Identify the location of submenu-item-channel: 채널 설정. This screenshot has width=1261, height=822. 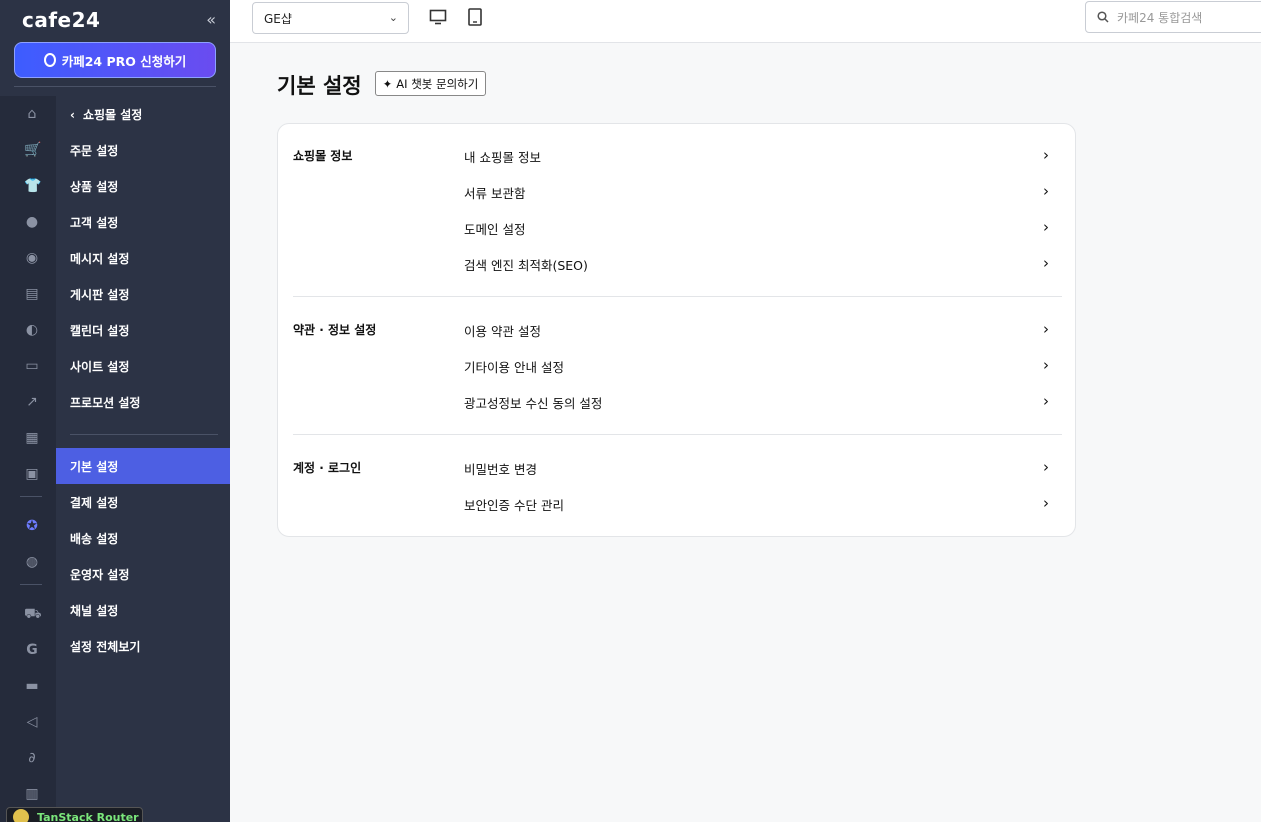
(143, 610).